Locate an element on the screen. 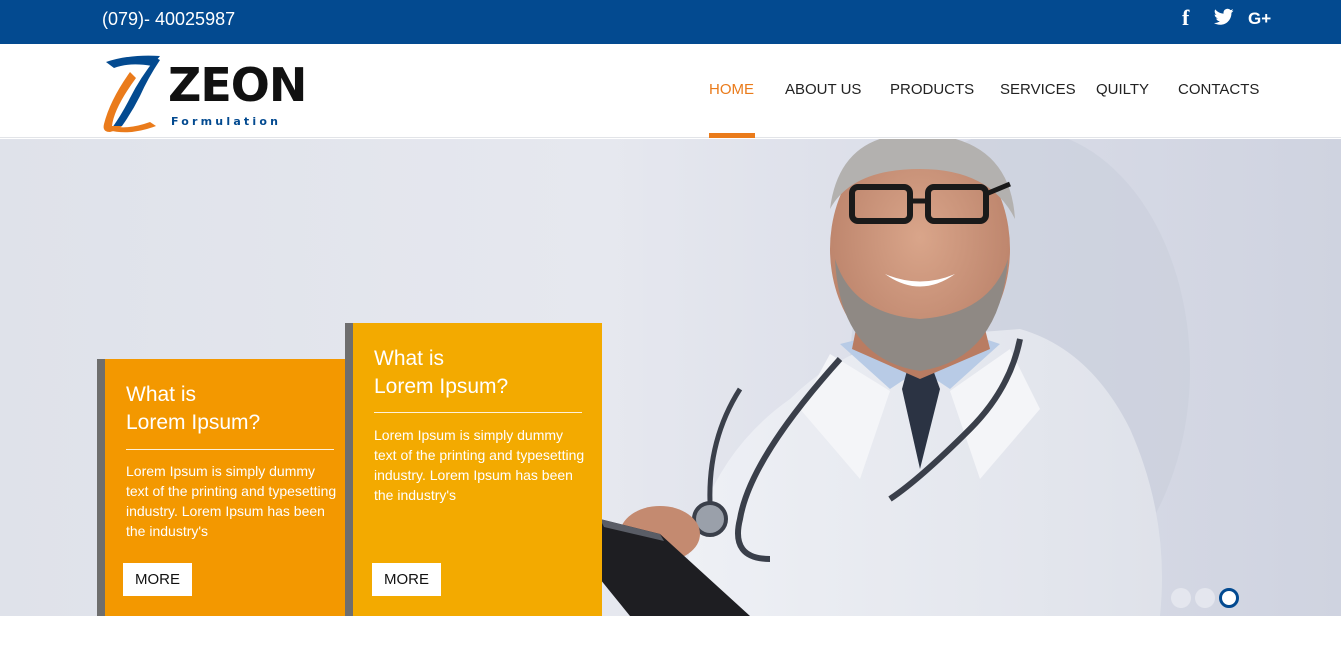 This screenshot has height=667, width=1341. nav-item-about-us: ABOUT US is located at coordinates (823, 89).